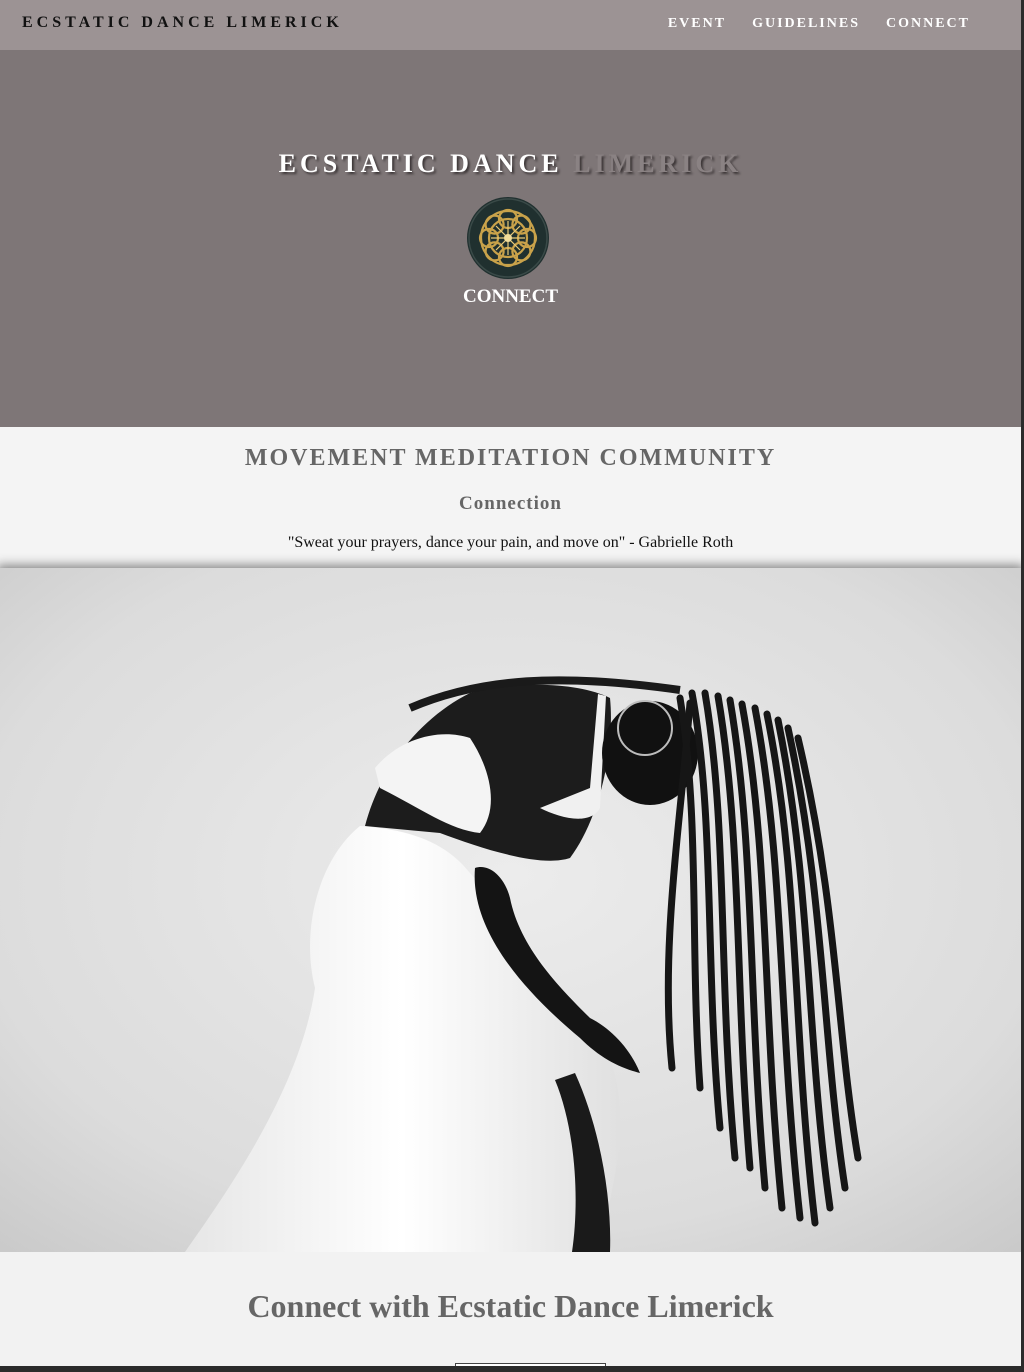 The height and width of the screenshot is (1372, 1024). What do you see at coordinates (510, 458) in the screenshot?
I see `intro-heading: MOVEMENT MEDITATION COMMUNITY` at bounding box center [510, 458].